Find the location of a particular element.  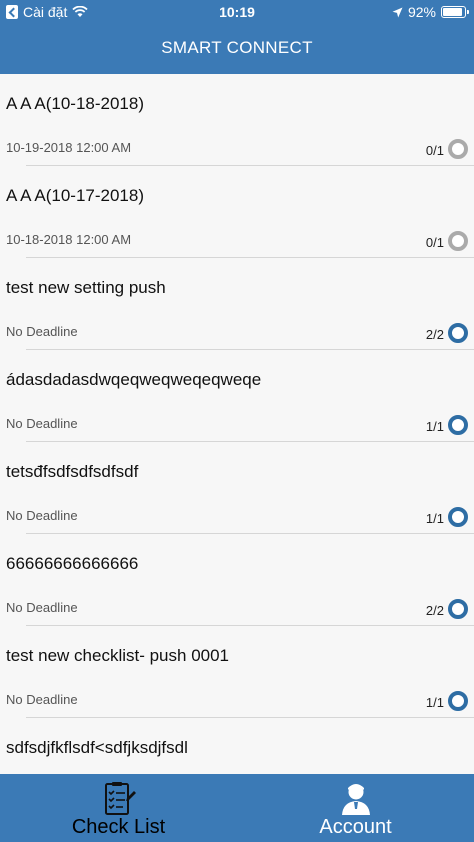

tab-check-list: Check List is located at coordinates (118, 808).